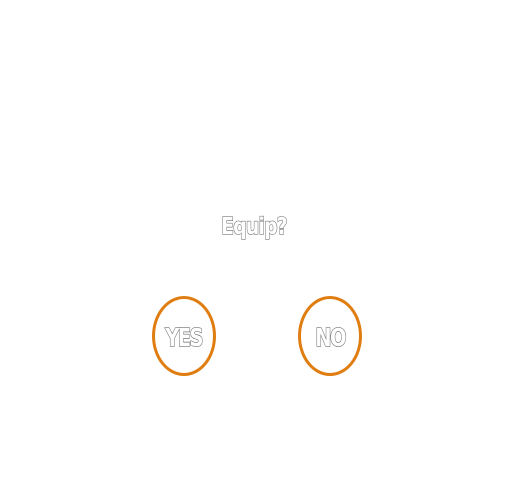 The height and width of the screenshot is (504, 512). I want to click on no-button: NO, so click(330, 336).